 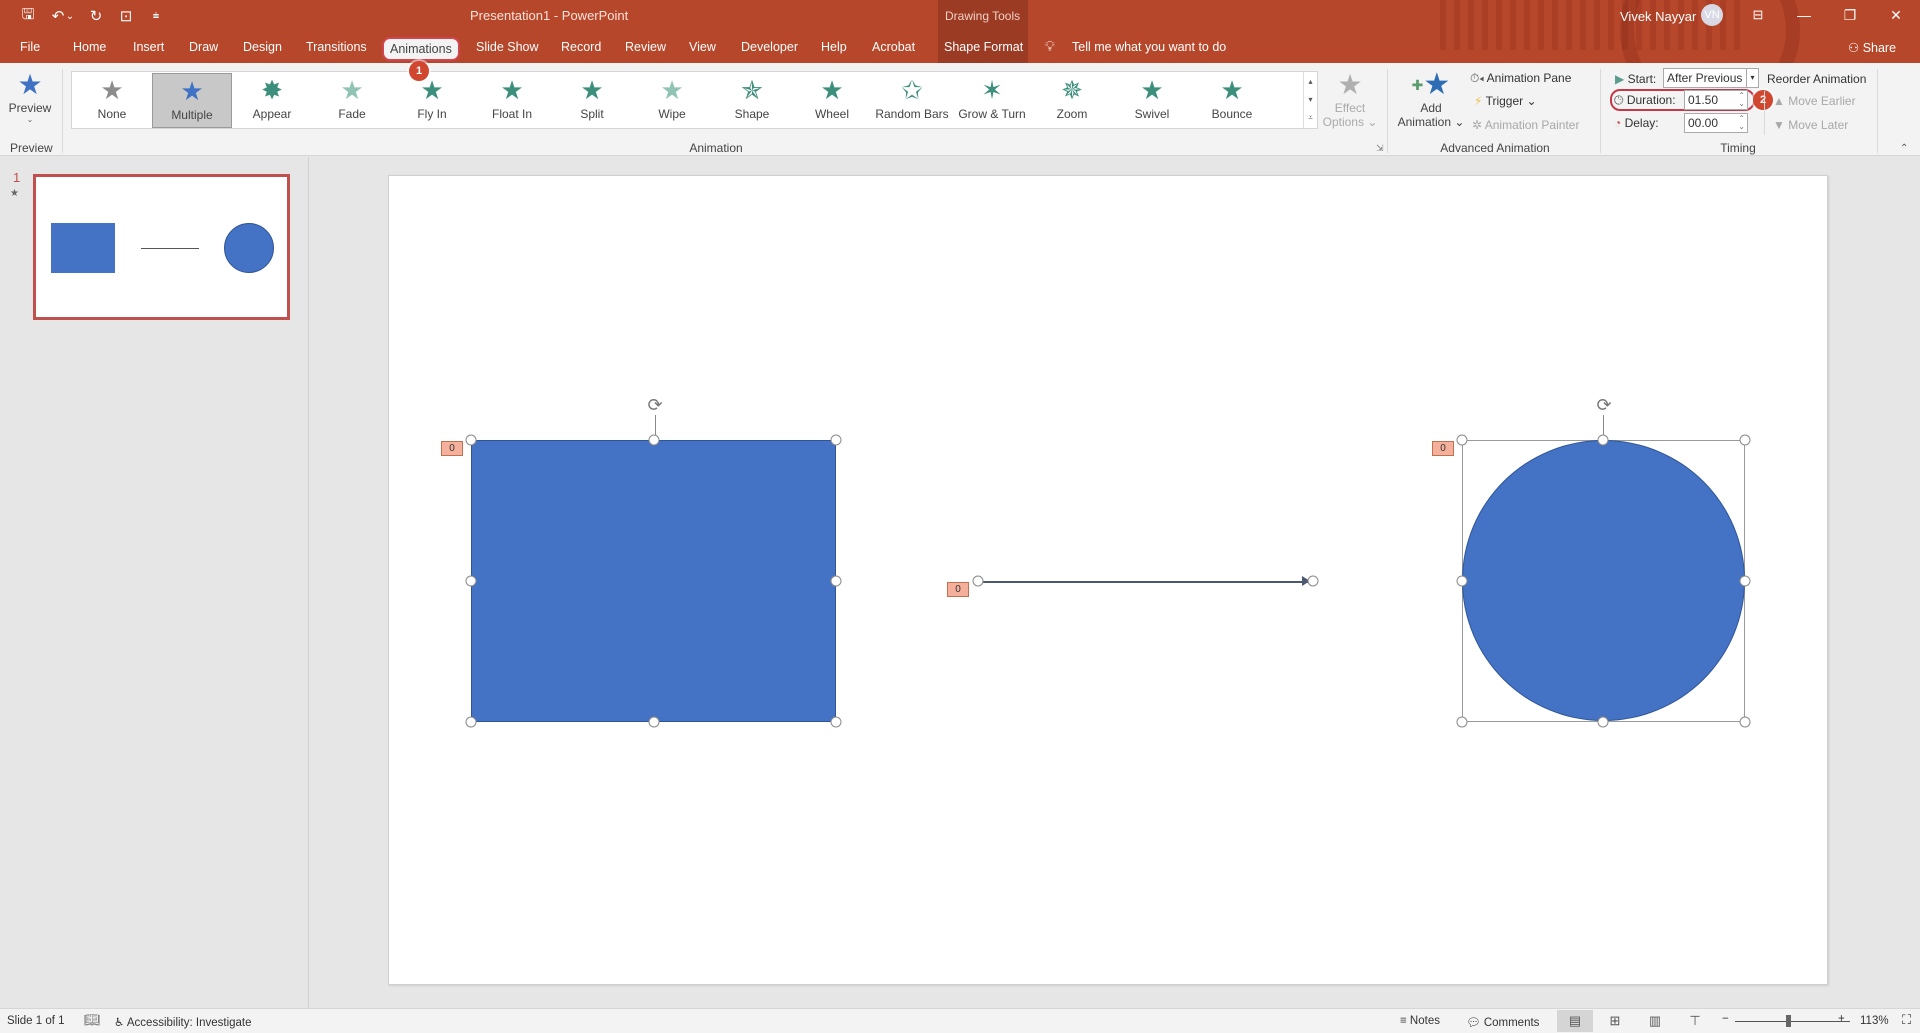 I want to click on gallery-scroll-down-icon: ▾, so click(x=1310, y=99).